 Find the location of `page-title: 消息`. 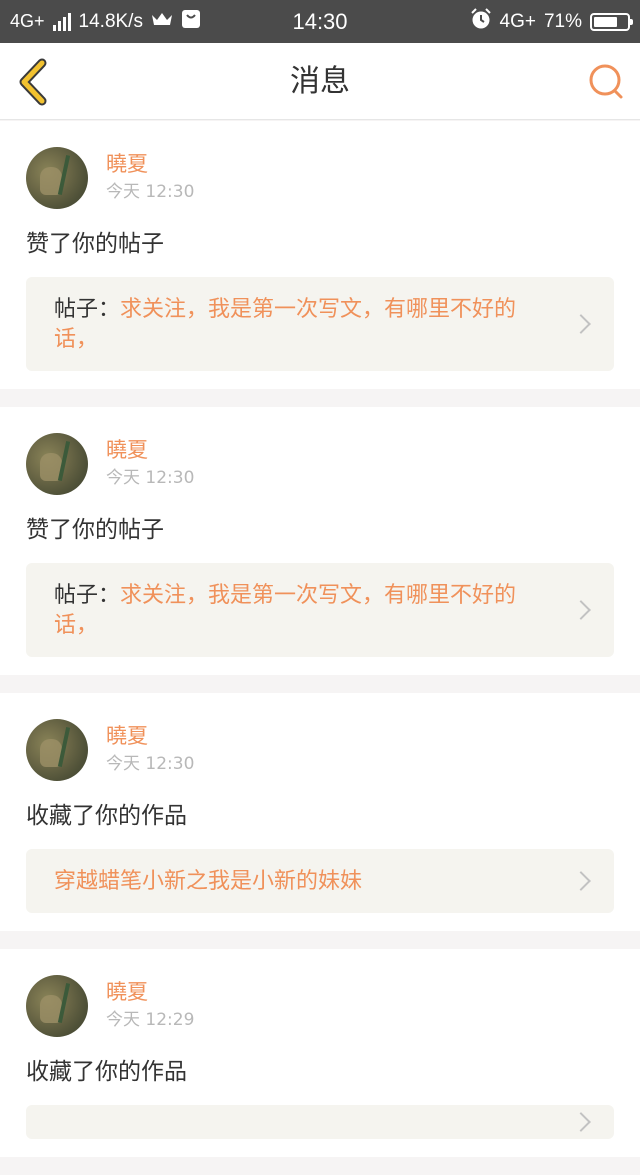

page-title: 消息 is located at coordinates (320, 81).